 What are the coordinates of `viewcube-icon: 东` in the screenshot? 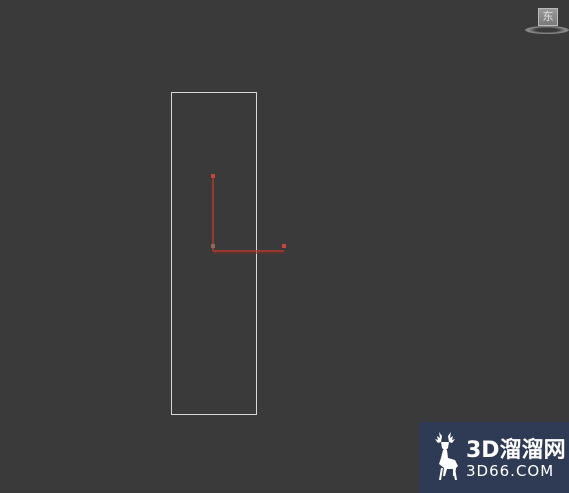 It's located at (547, 20).